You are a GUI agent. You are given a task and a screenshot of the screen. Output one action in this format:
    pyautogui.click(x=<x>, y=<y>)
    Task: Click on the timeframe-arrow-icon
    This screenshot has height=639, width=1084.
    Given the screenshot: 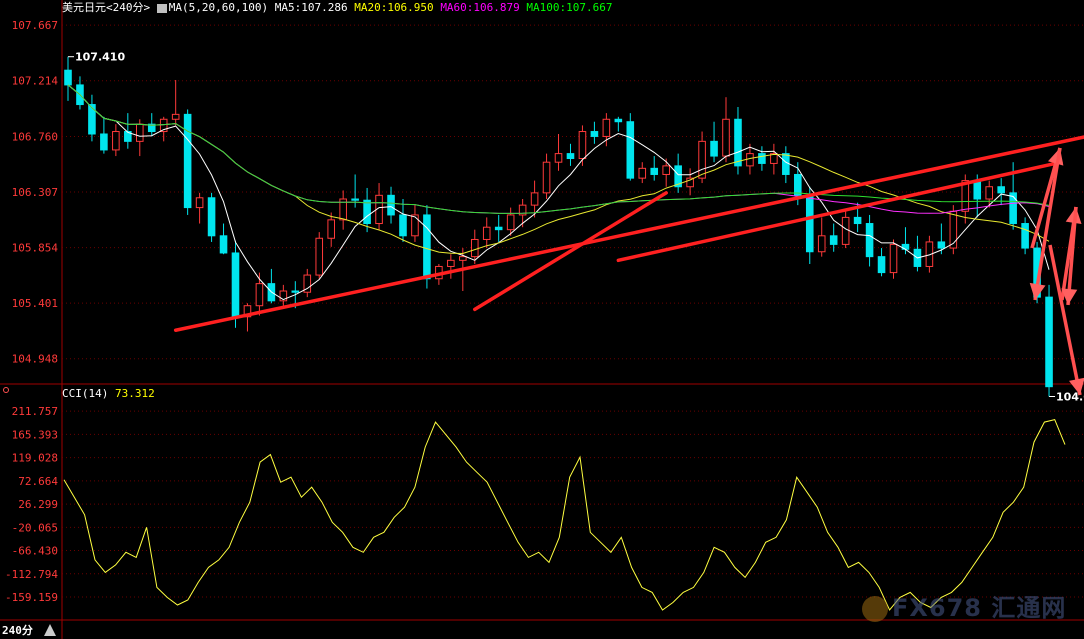 What is the action you would take?
    pyautogui.click(x=50, y=630)
    